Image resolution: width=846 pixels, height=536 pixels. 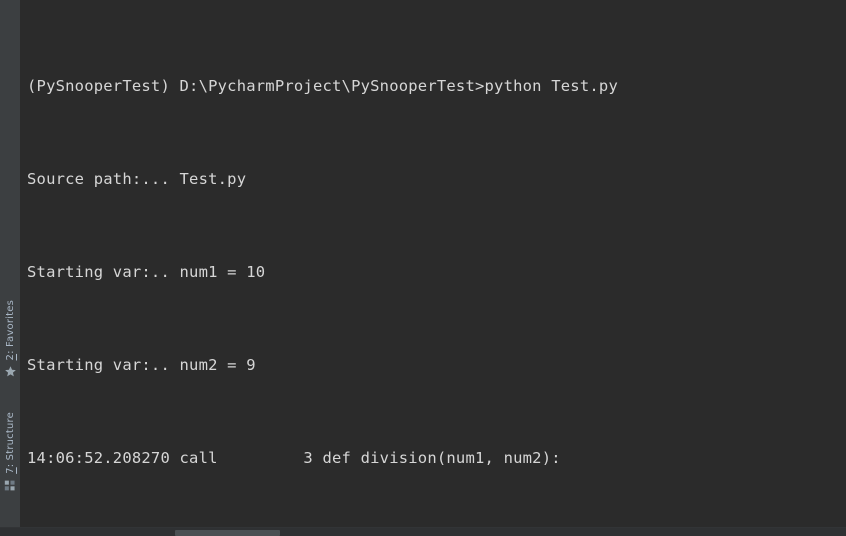 What do you see at coordinates (10, 484) in the screenshot?
I see `structure-grid-icon` at bounding box center [10, 484].